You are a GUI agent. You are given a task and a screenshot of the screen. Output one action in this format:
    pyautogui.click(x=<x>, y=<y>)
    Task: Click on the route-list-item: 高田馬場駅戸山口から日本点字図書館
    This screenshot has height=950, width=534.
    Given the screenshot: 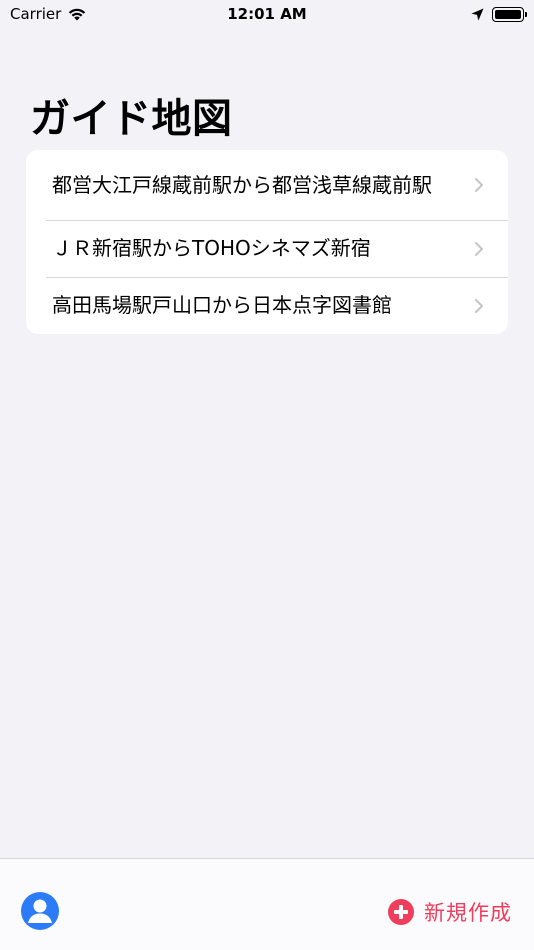 What is the action you would take?
    pyautogui.click(x=267, y=305)
    